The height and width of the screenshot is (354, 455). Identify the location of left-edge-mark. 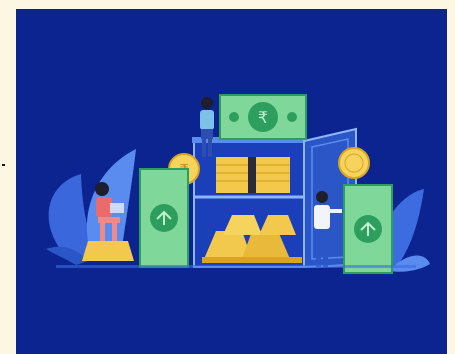
(3, 165).